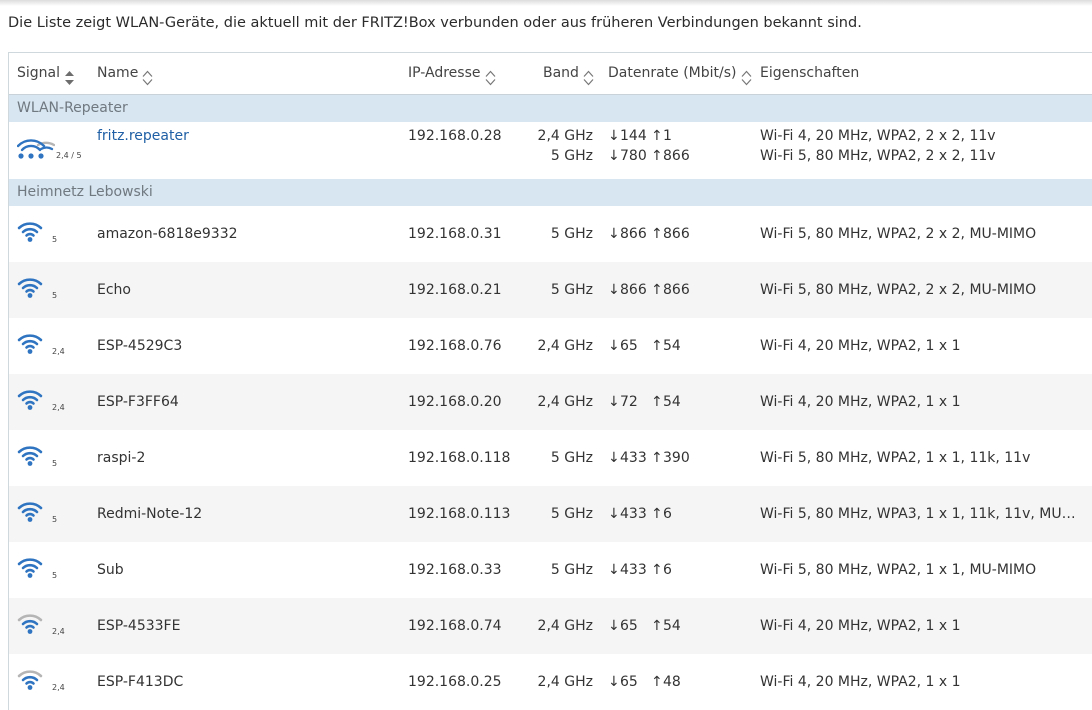 This screenshot has height=710, width=1092. I want to click on sort-rate-header: Datenrate (Mbit/s), so click(680, 74).